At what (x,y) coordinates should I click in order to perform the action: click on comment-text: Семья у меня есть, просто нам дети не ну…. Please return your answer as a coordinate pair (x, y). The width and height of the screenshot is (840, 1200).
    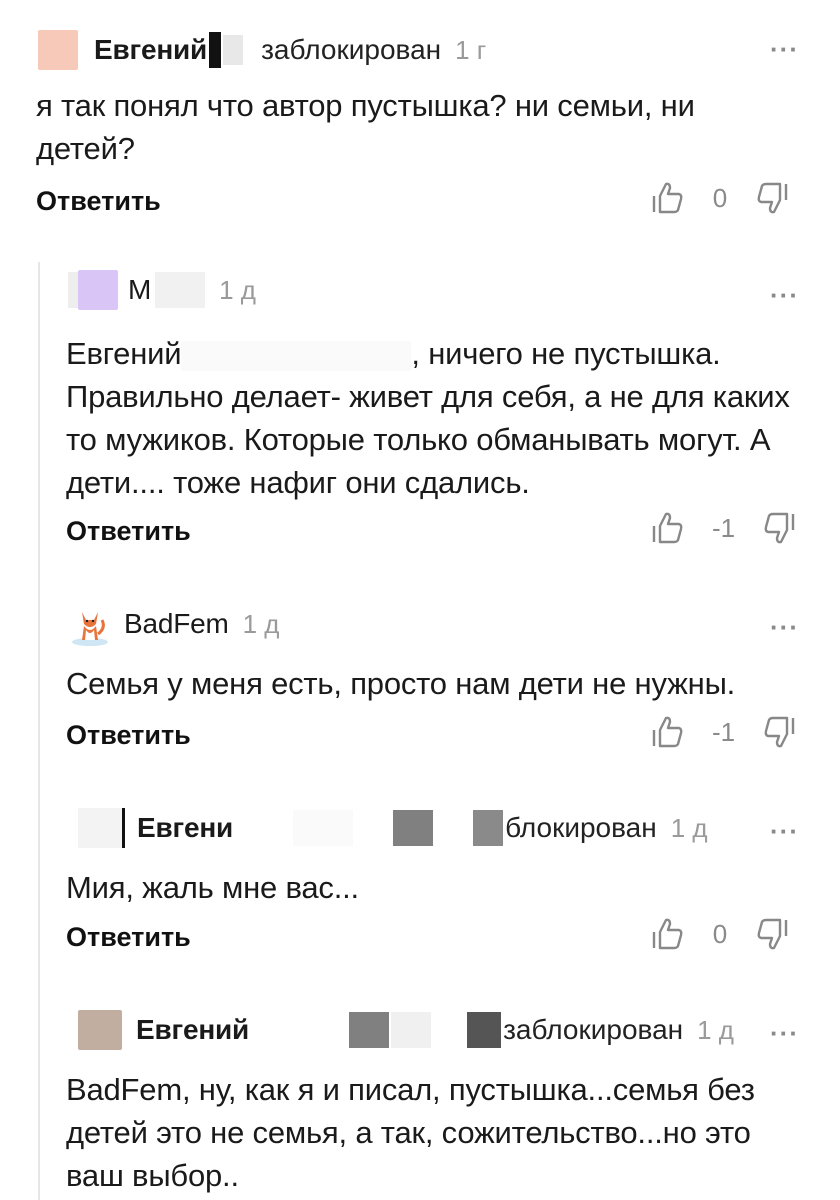
    Looking at the image, I should click on (401, 683).